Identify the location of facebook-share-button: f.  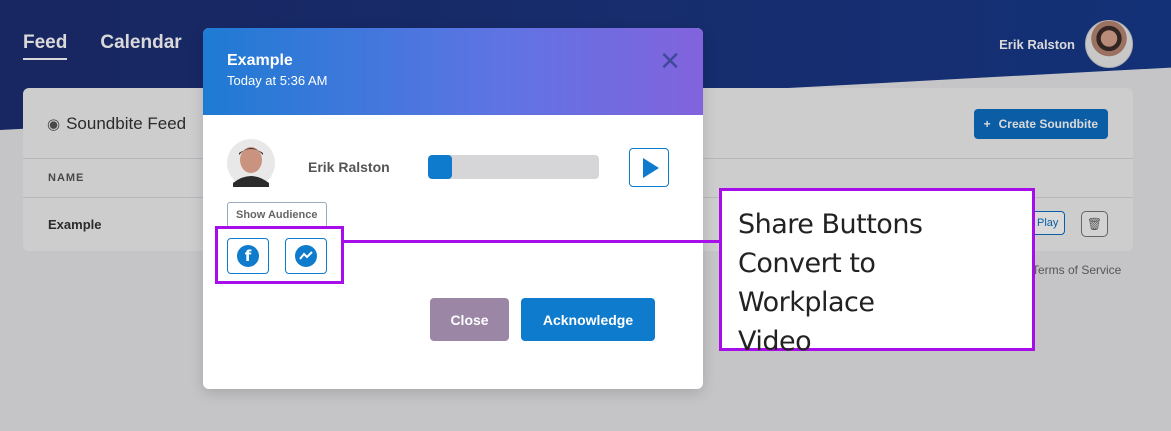
(248, 256).